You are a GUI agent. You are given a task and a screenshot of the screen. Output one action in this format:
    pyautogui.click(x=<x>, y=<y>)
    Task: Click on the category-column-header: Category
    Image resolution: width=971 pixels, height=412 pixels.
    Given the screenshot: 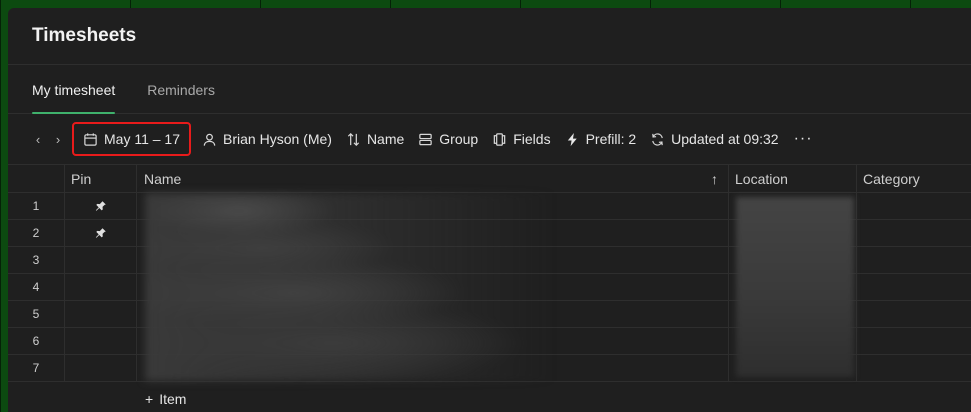 What is the action you would take?
    pyautogui.click(x=914, y=178)
    